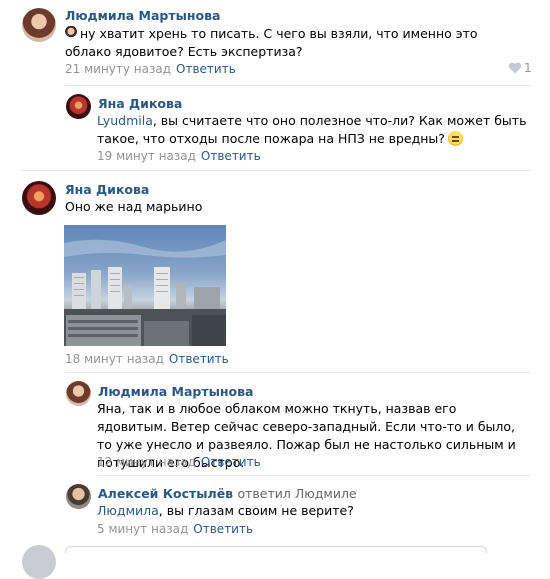 The width and height of the screenshot is (550, 579). Describe the element at coordinates (276, 549) in the screenshot. I see `comment-input-field` at that location.